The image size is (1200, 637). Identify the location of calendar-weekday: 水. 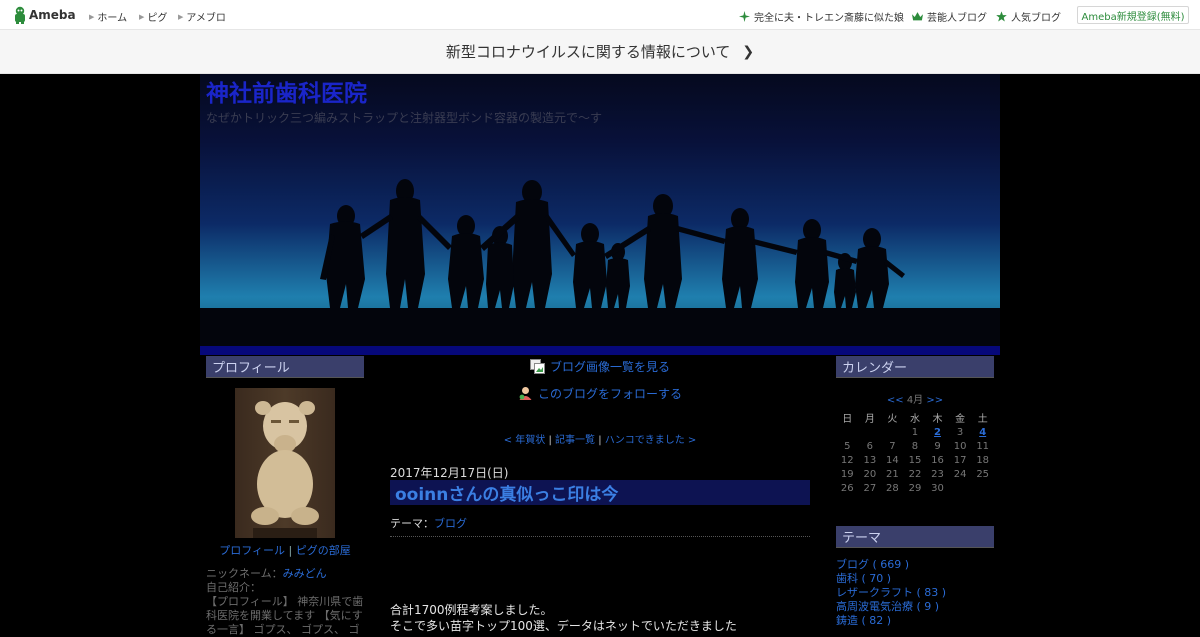
(914, 419).